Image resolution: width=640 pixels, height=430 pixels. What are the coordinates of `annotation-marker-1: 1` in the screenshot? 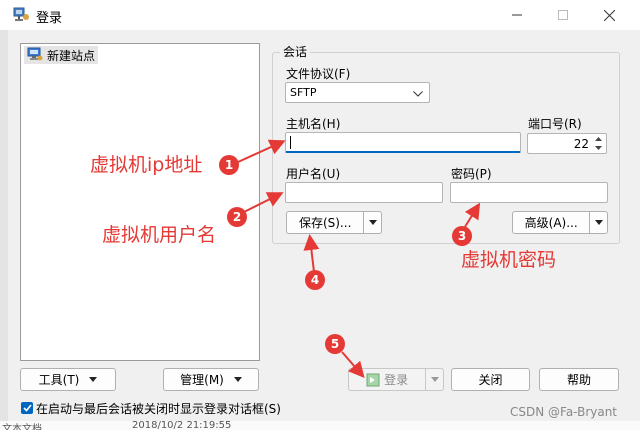 It's located at (229, 165).